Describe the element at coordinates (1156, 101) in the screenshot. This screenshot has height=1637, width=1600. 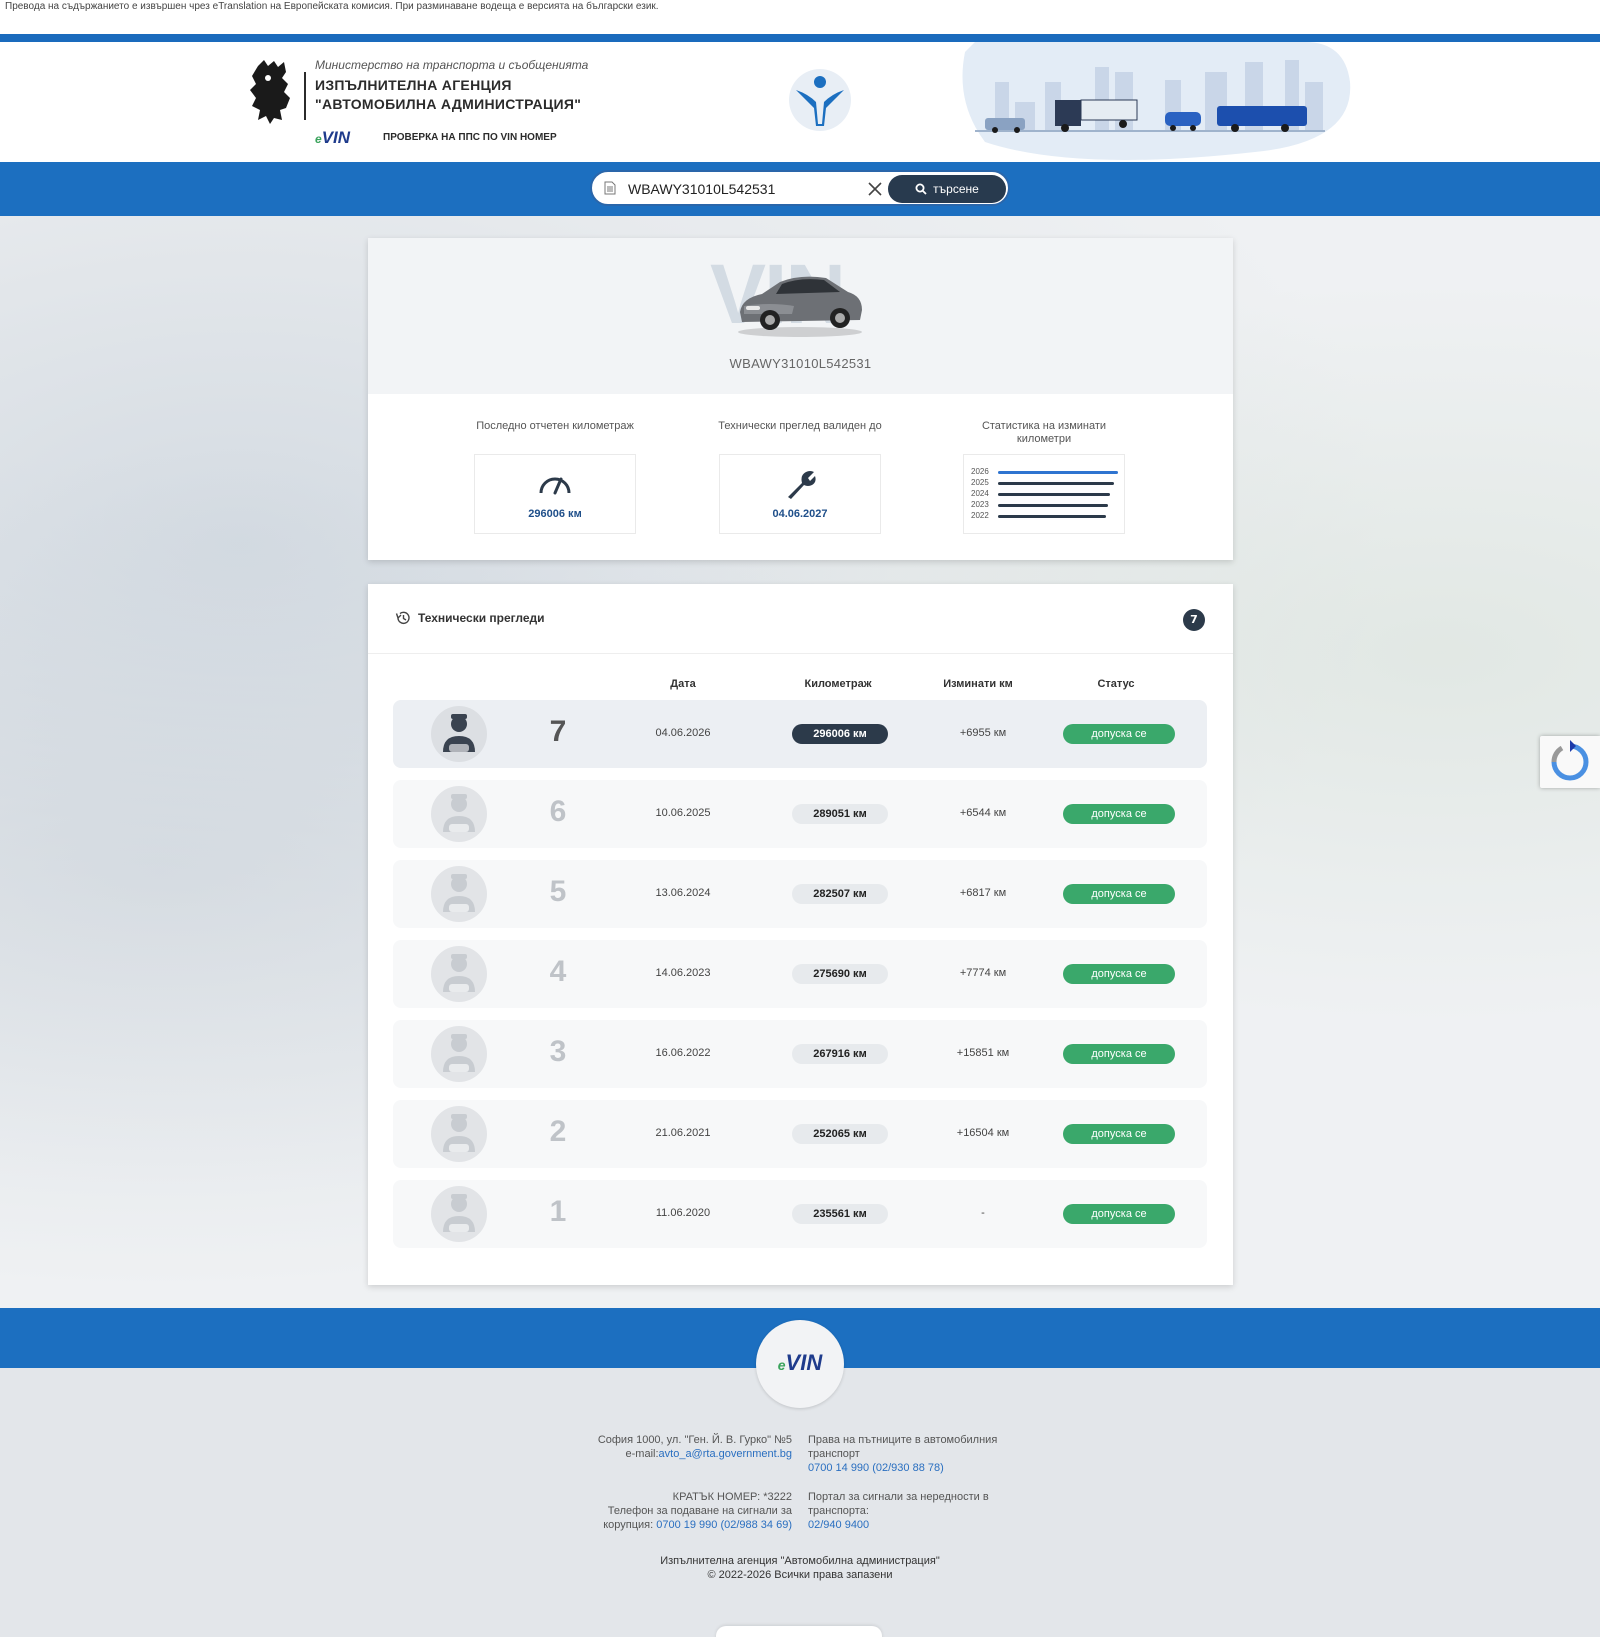
I see `city-traffic-illustration` at that location.